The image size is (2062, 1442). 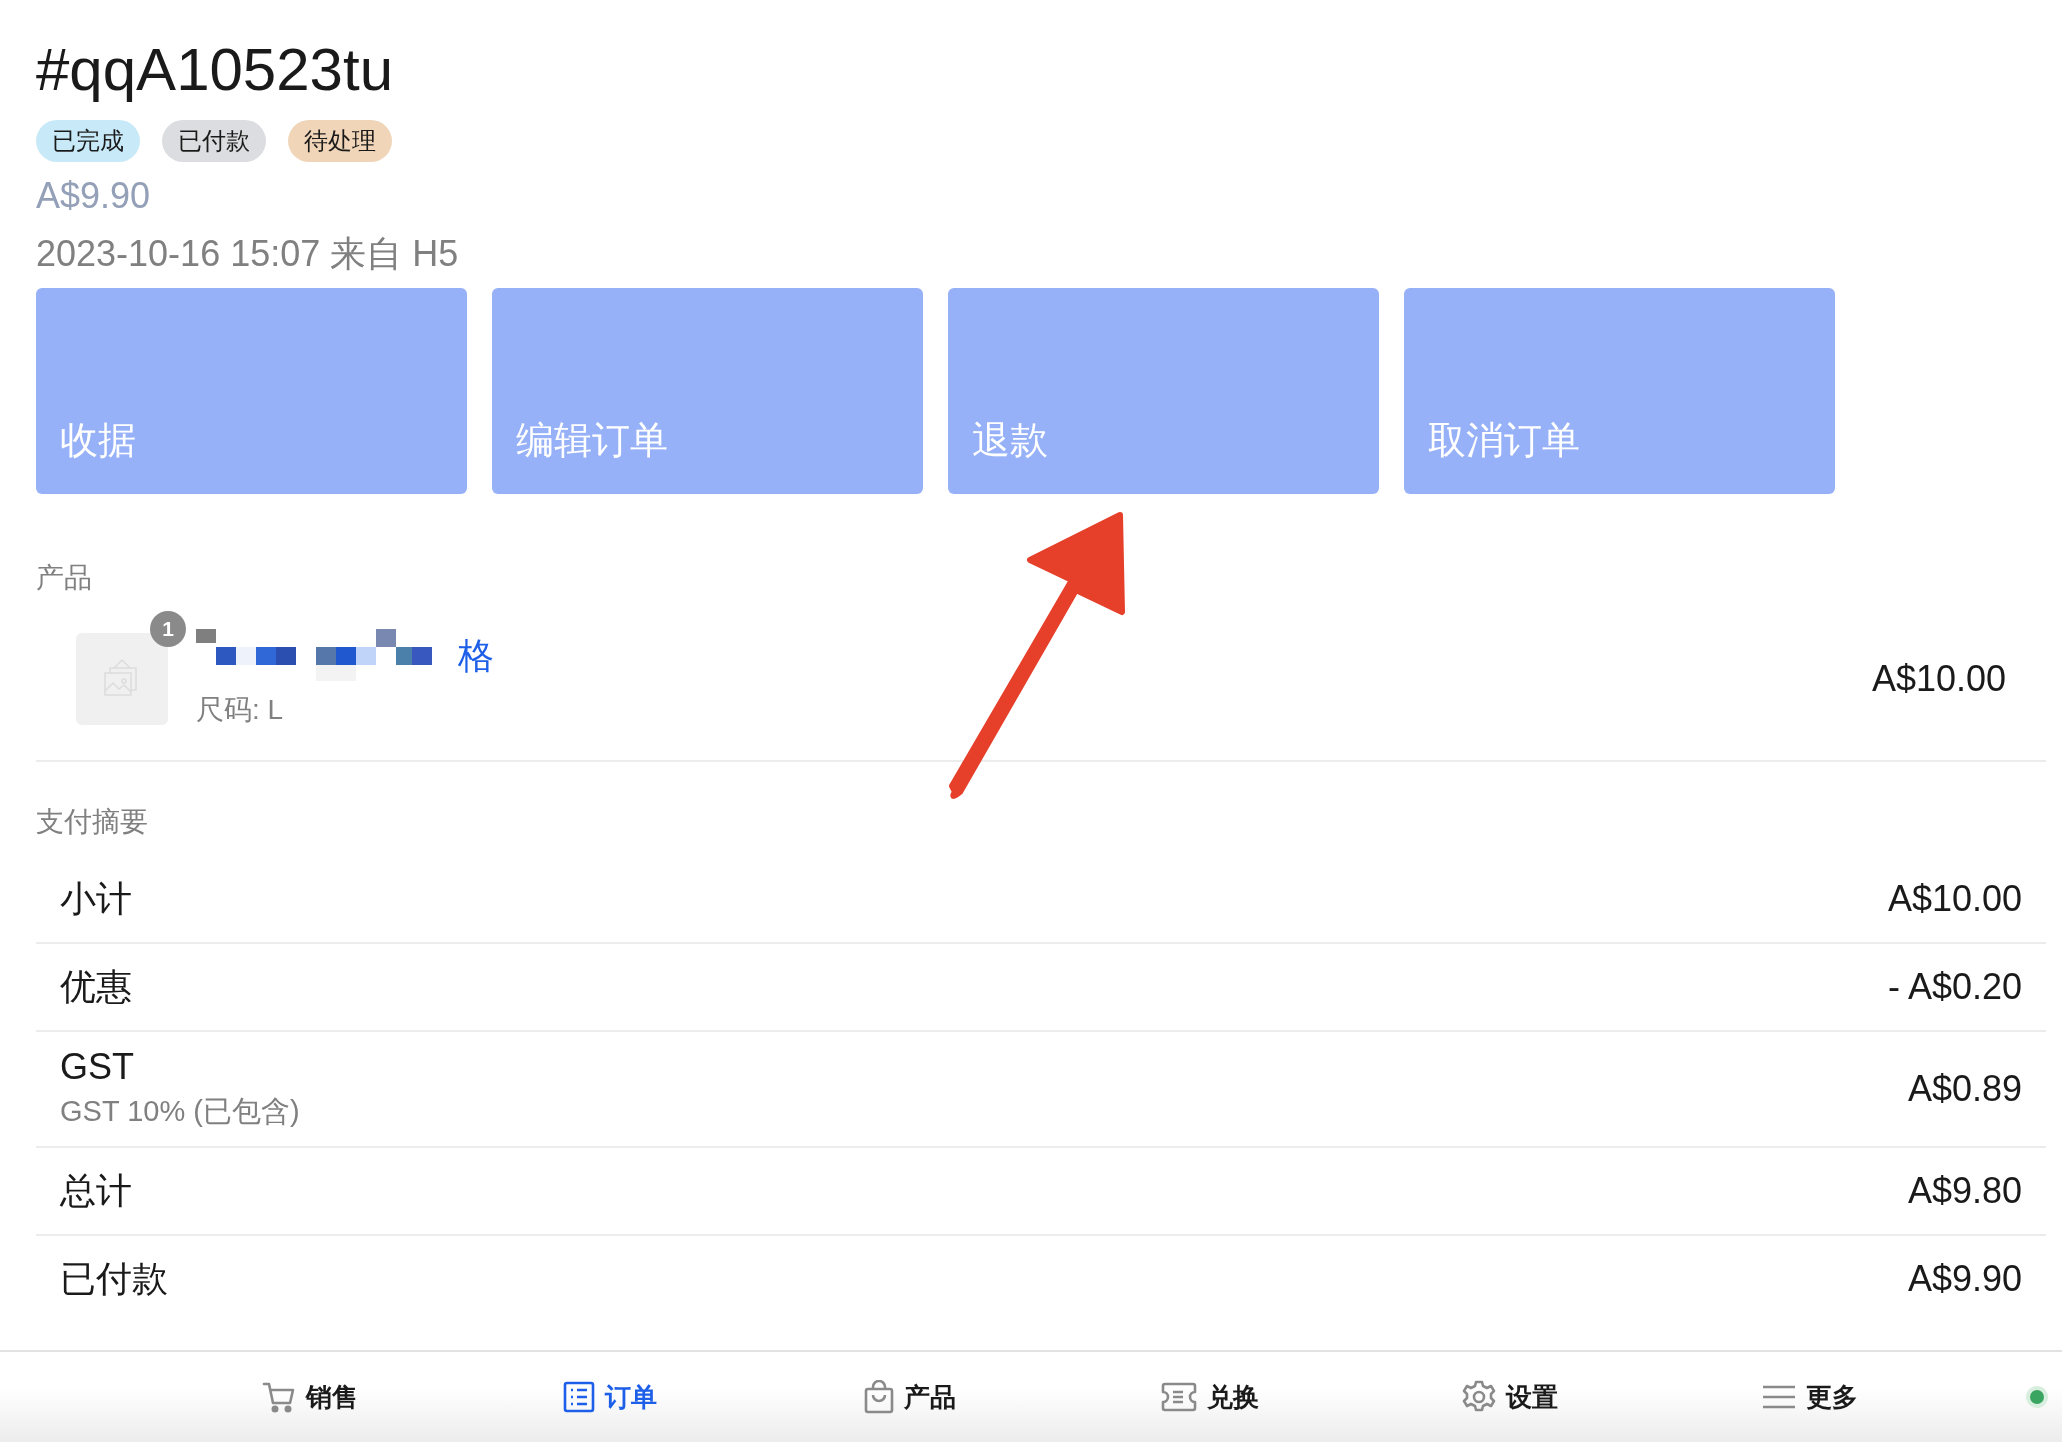 I want to click on nav-tab: 订单, so click(x=610, y=1397).